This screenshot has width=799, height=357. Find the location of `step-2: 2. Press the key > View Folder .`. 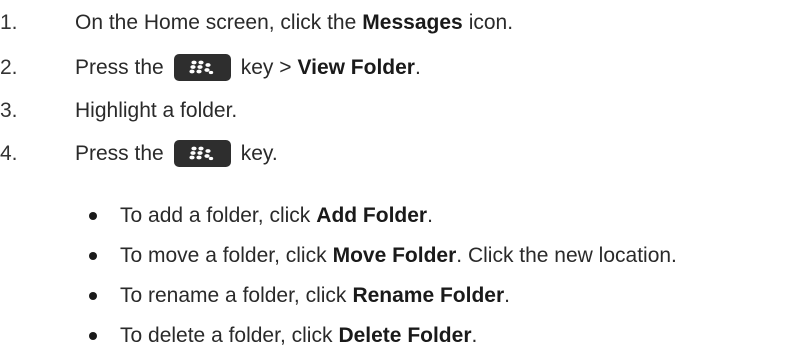

step-2: 2. Press the key > View Folder . is located at coordinates (210, 67).